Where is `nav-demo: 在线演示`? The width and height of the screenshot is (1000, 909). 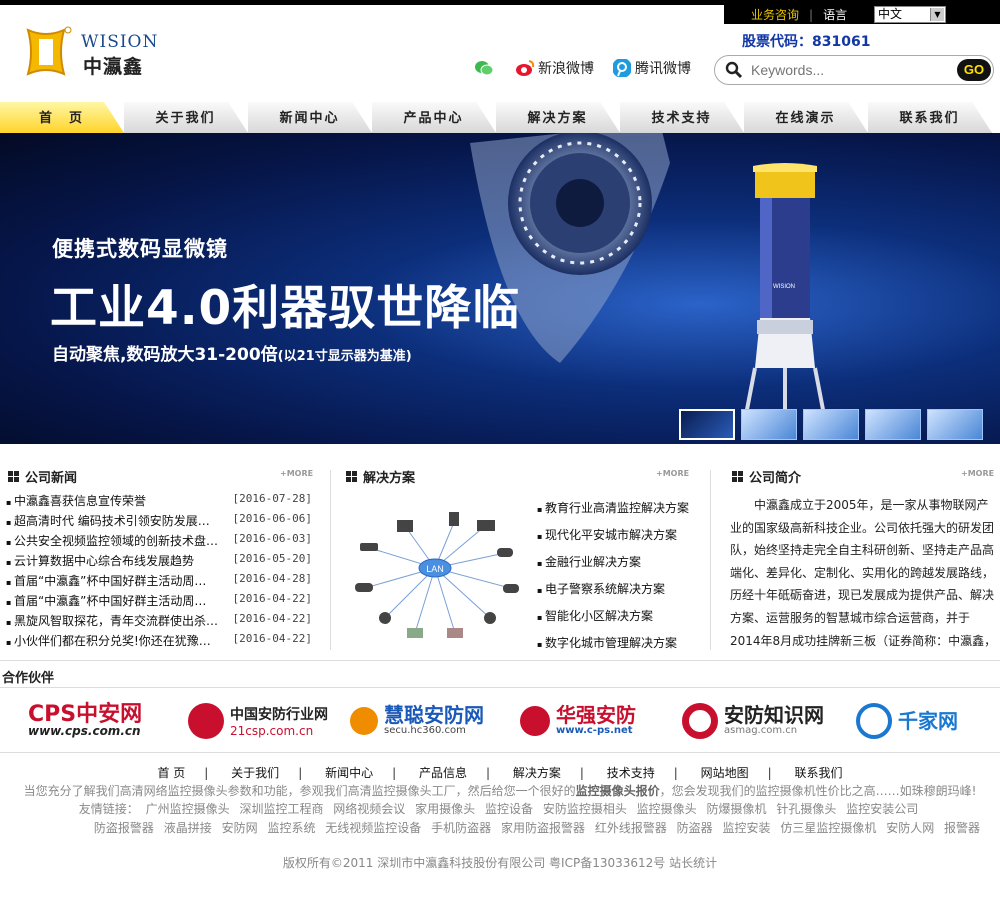
nav-demo: 在线演示 is located at coordinates (806, 117).